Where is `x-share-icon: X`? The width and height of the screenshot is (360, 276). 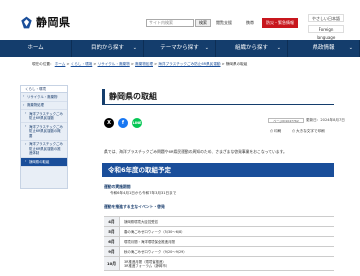 x-share-icon: X is located at coordinates (109, 123).